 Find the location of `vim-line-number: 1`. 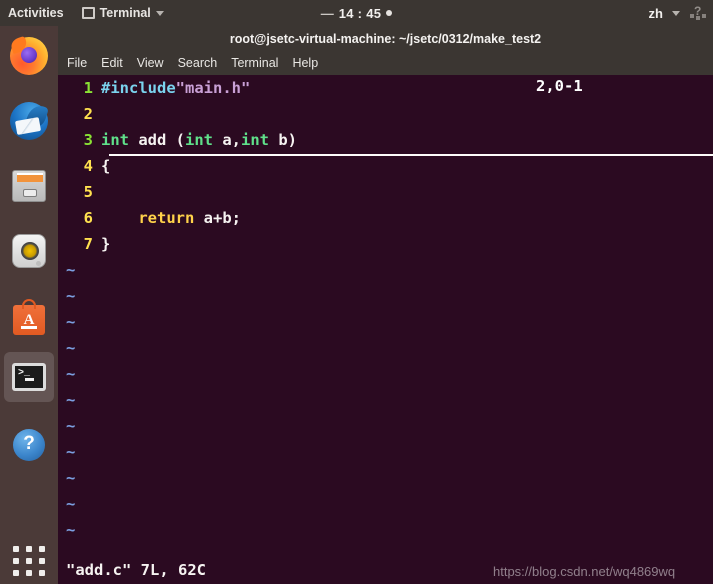

vim-line-number: 1 is located at coordinates (88, 88).